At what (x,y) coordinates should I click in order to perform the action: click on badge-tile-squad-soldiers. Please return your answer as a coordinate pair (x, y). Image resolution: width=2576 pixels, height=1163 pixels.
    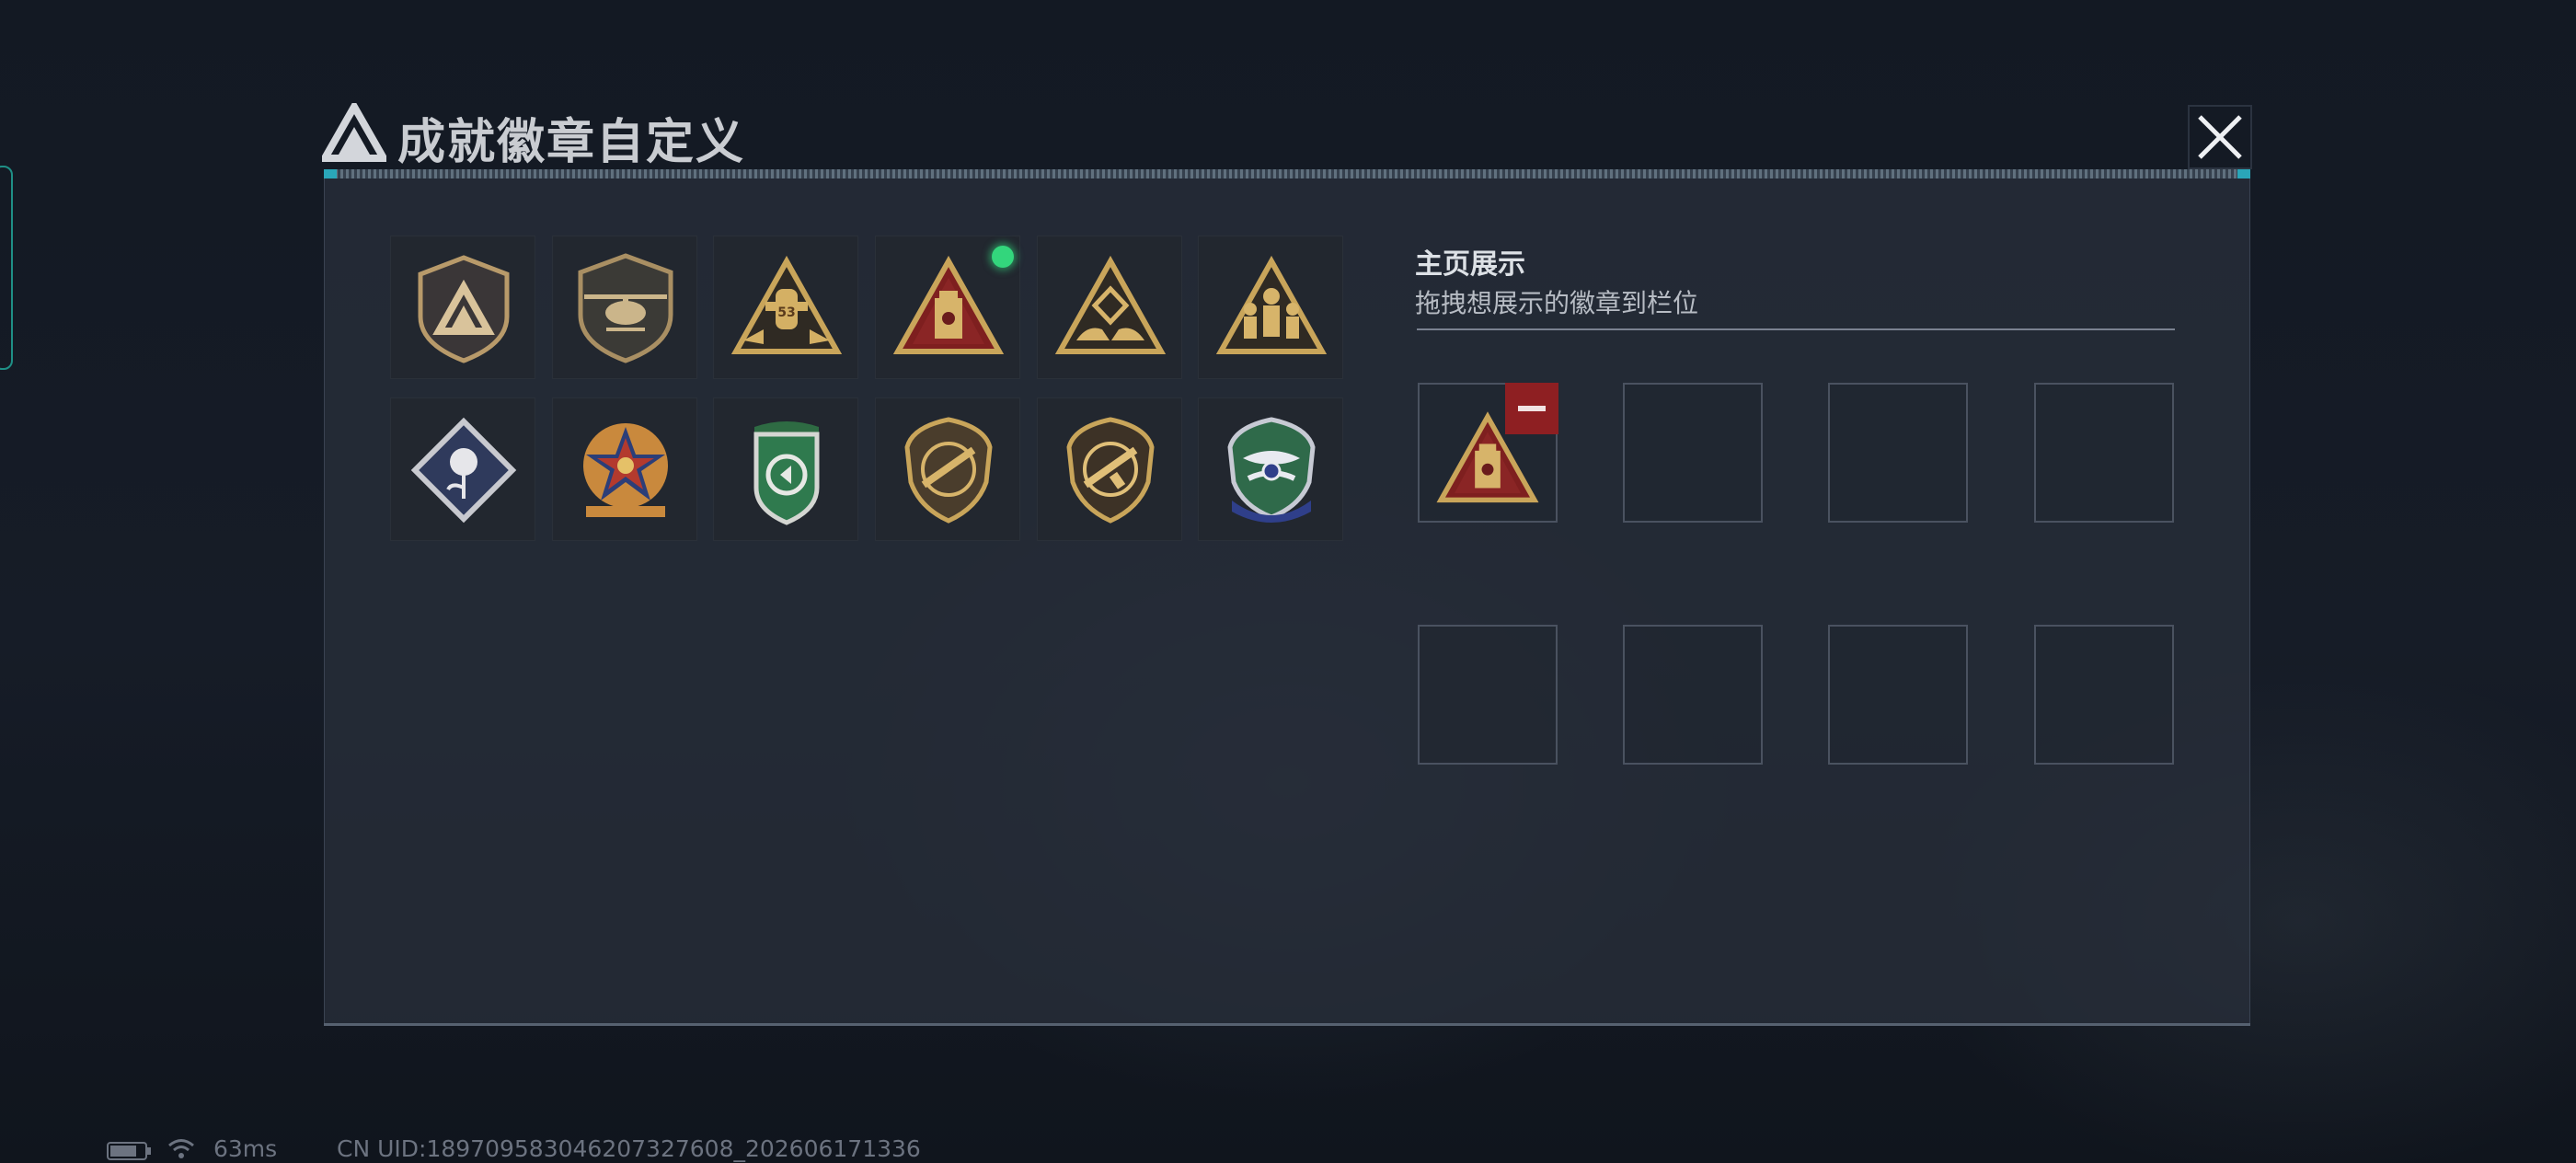
    Looking at the image, I should click on (1270, 307).